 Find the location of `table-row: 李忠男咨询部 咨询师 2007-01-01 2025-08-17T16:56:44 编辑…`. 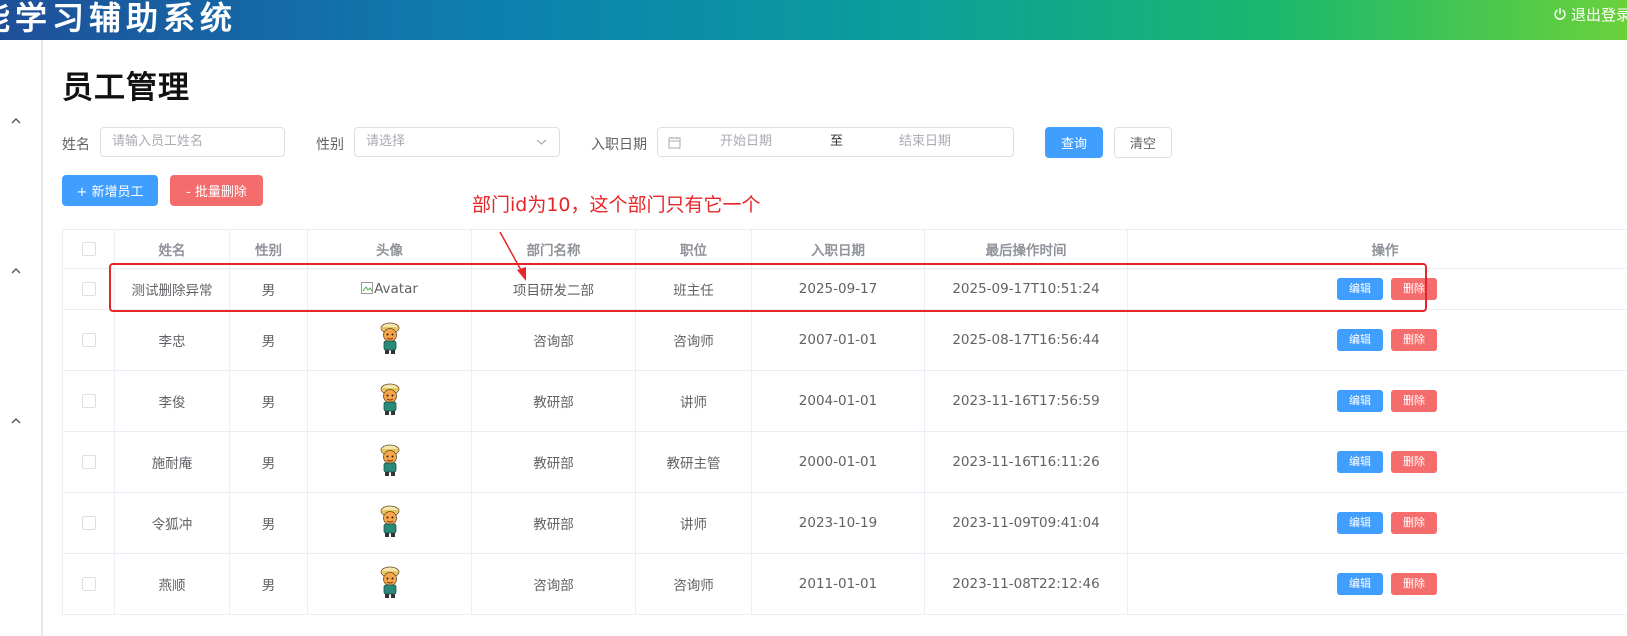

table-row: 李忠男咨询部 咨询师 2007-01-01 2025-08-17T16:56:44 编辑… is located at coordinates (844, 340).